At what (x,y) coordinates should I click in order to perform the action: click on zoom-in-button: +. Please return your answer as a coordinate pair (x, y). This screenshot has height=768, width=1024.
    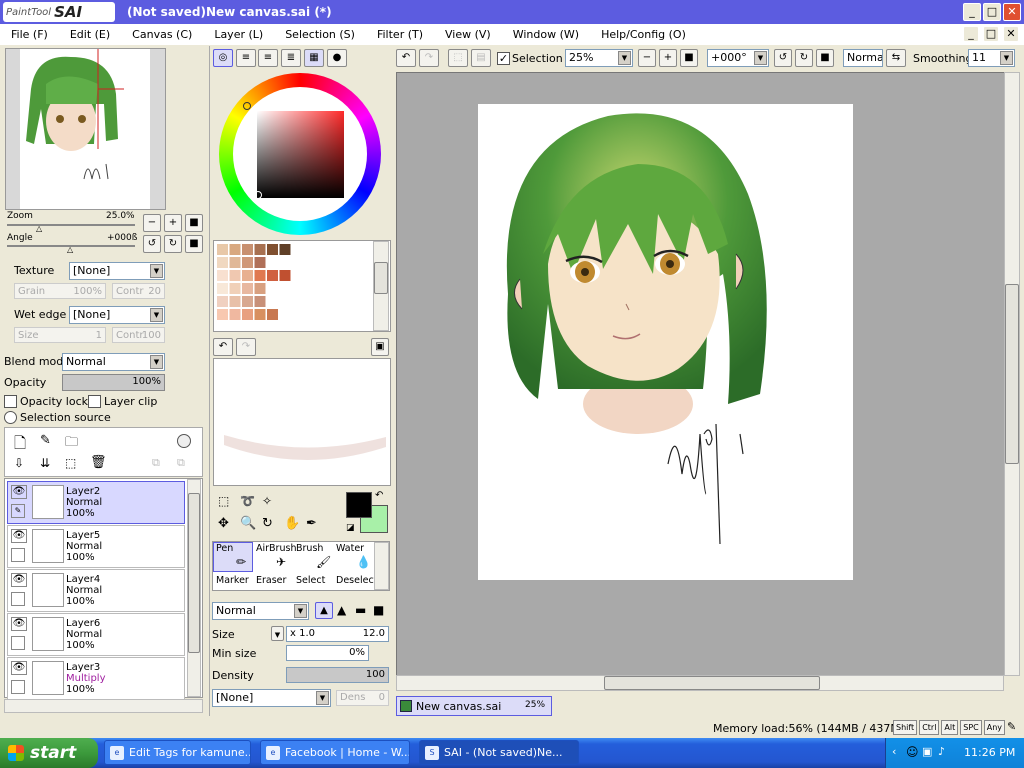
    Looking at the image, I should click on (173, 223).